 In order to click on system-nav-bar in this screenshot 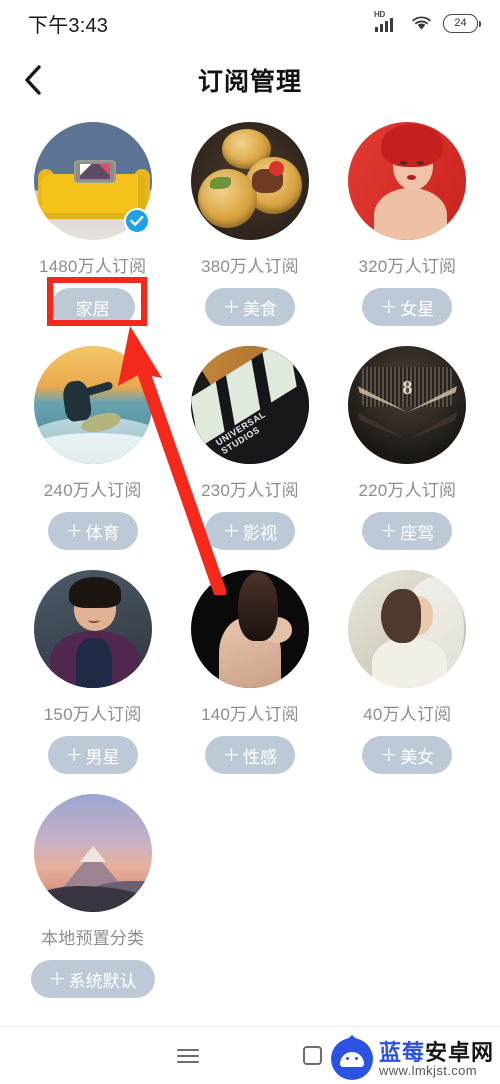, I will do `click(250, 1055)`.